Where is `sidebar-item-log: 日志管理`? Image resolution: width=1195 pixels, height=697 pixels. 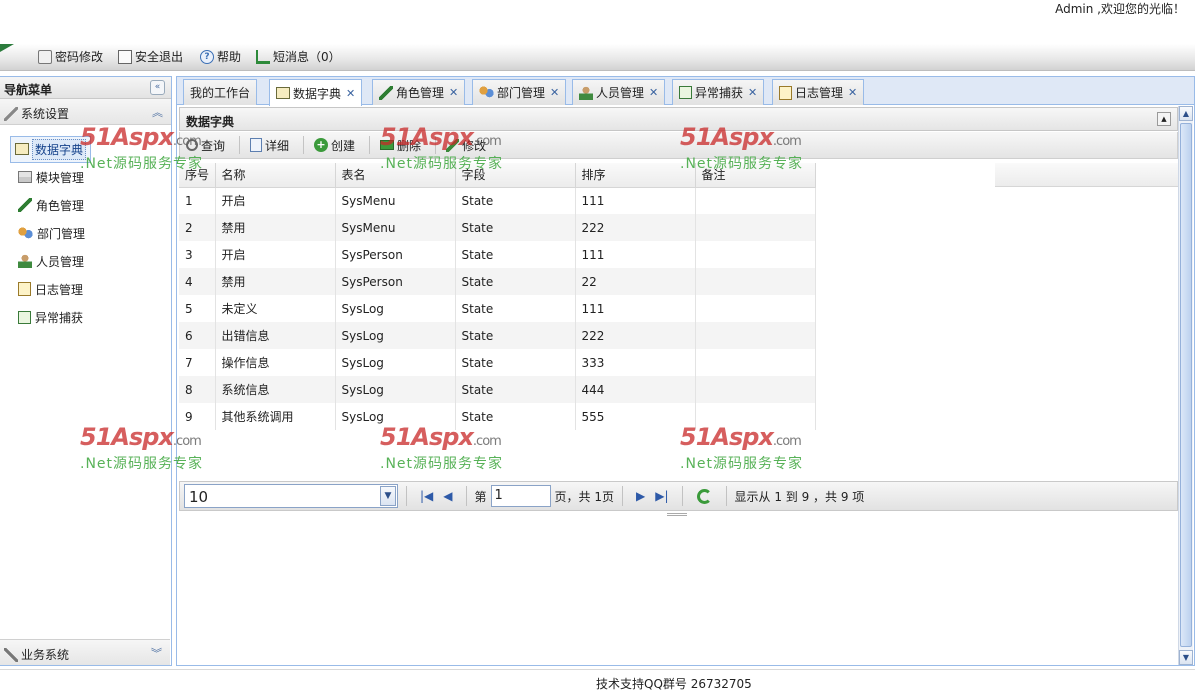
sidebar-item-log: 日志管理 is located at coordinates (85, 289).